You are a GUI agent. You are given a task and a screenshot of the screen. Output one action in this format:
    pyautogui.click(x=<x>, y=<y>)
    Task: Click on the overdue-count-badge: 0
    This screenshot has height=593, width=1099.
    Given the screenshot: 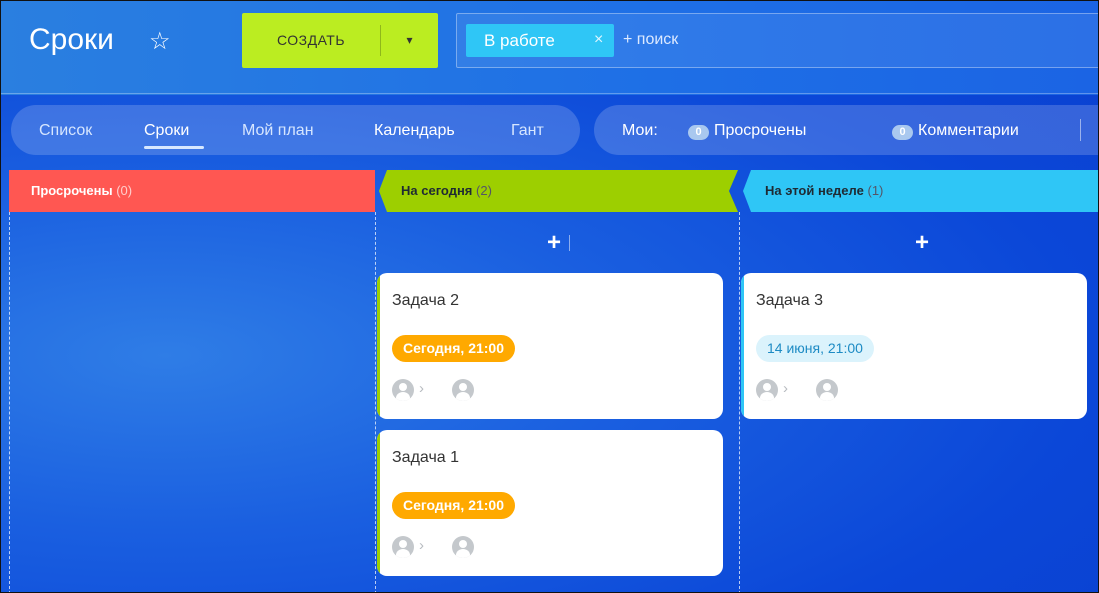 What is the action you would take?
    pyautogui.click(x=698, y=132)
    